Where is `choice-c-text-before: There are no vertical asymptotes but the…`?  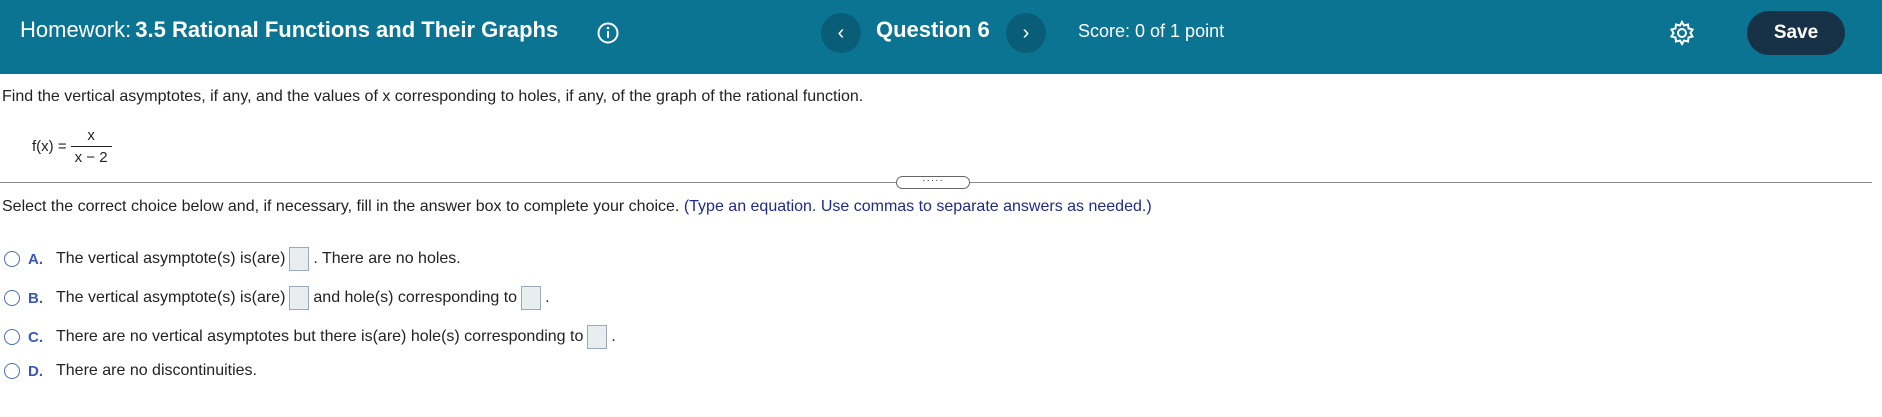
choice-c-text-before: There are no vertical asymptotes but the… is located at coordinates (320, 336).